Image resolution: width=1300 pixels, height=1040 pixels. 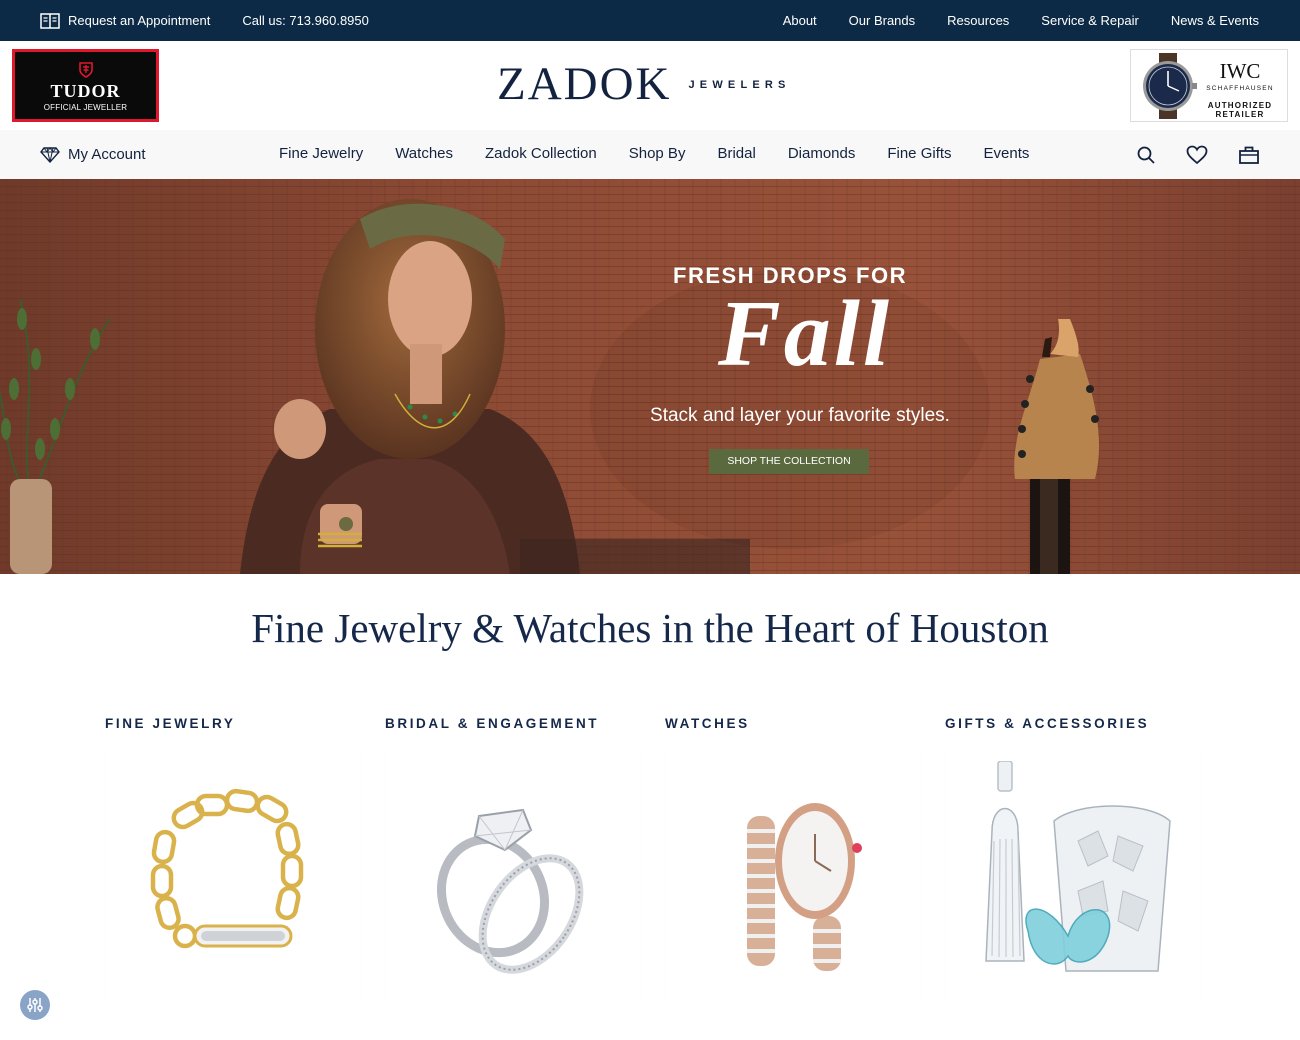 What do you see at coordinates (86, 70) in the screenshot?
I see `tudor-shield-icon` at bounding box center [86, 70].